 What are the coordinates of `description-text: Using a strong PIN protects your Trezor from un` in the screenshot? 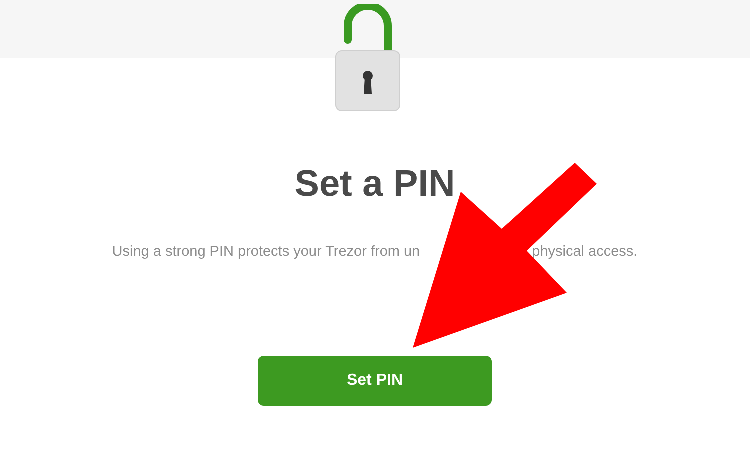 It's located at (266, 252).